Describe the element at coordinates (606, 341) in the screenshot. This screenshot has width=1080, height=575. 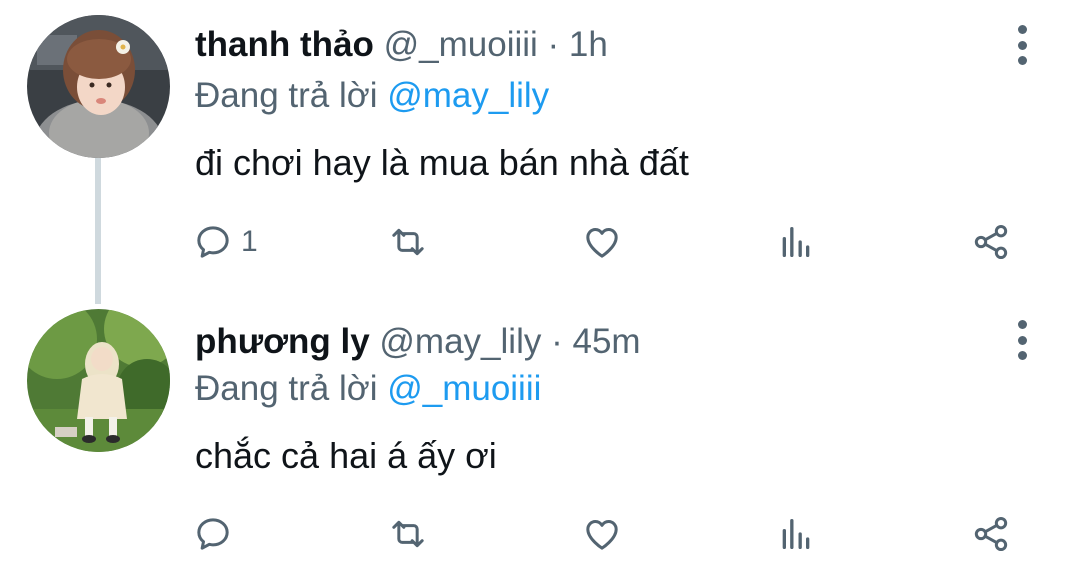
I see `timestamp: 45m` at that location.